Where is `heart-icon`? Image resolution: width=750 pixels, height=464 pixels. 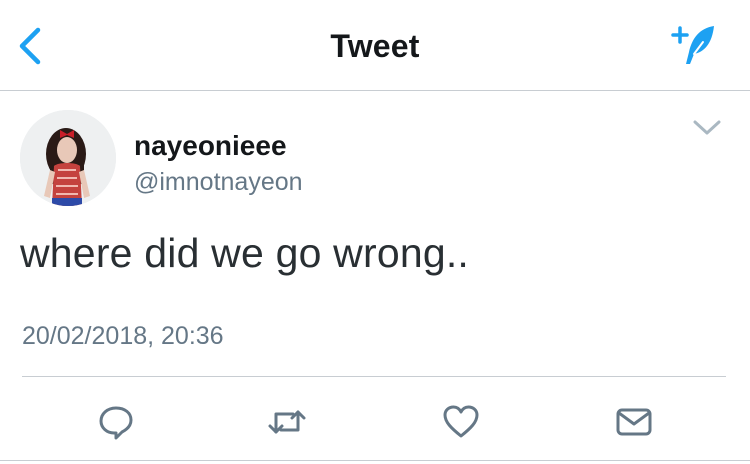 heart-icon is located at coordinates (461, 421).